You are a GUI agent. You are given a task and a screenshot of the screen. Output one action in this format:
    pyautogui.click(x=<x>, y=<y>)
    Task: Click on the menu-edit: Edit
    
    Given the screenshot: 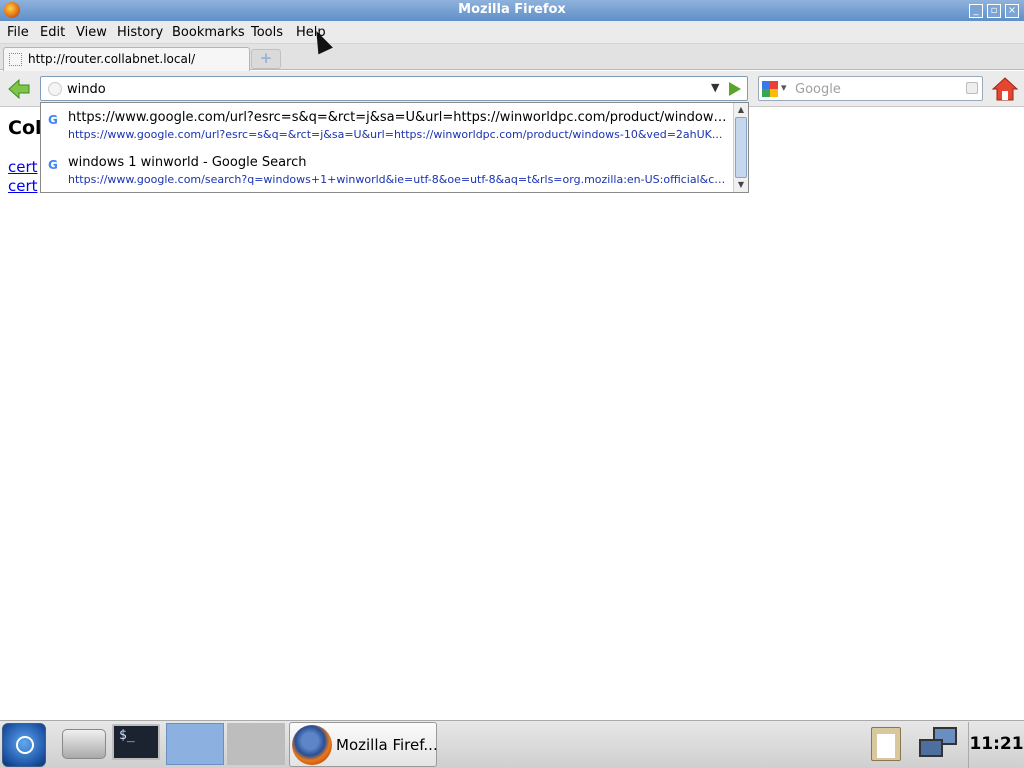 What is the action you would take?
    pyautogui.click(x=52, y=32)
    